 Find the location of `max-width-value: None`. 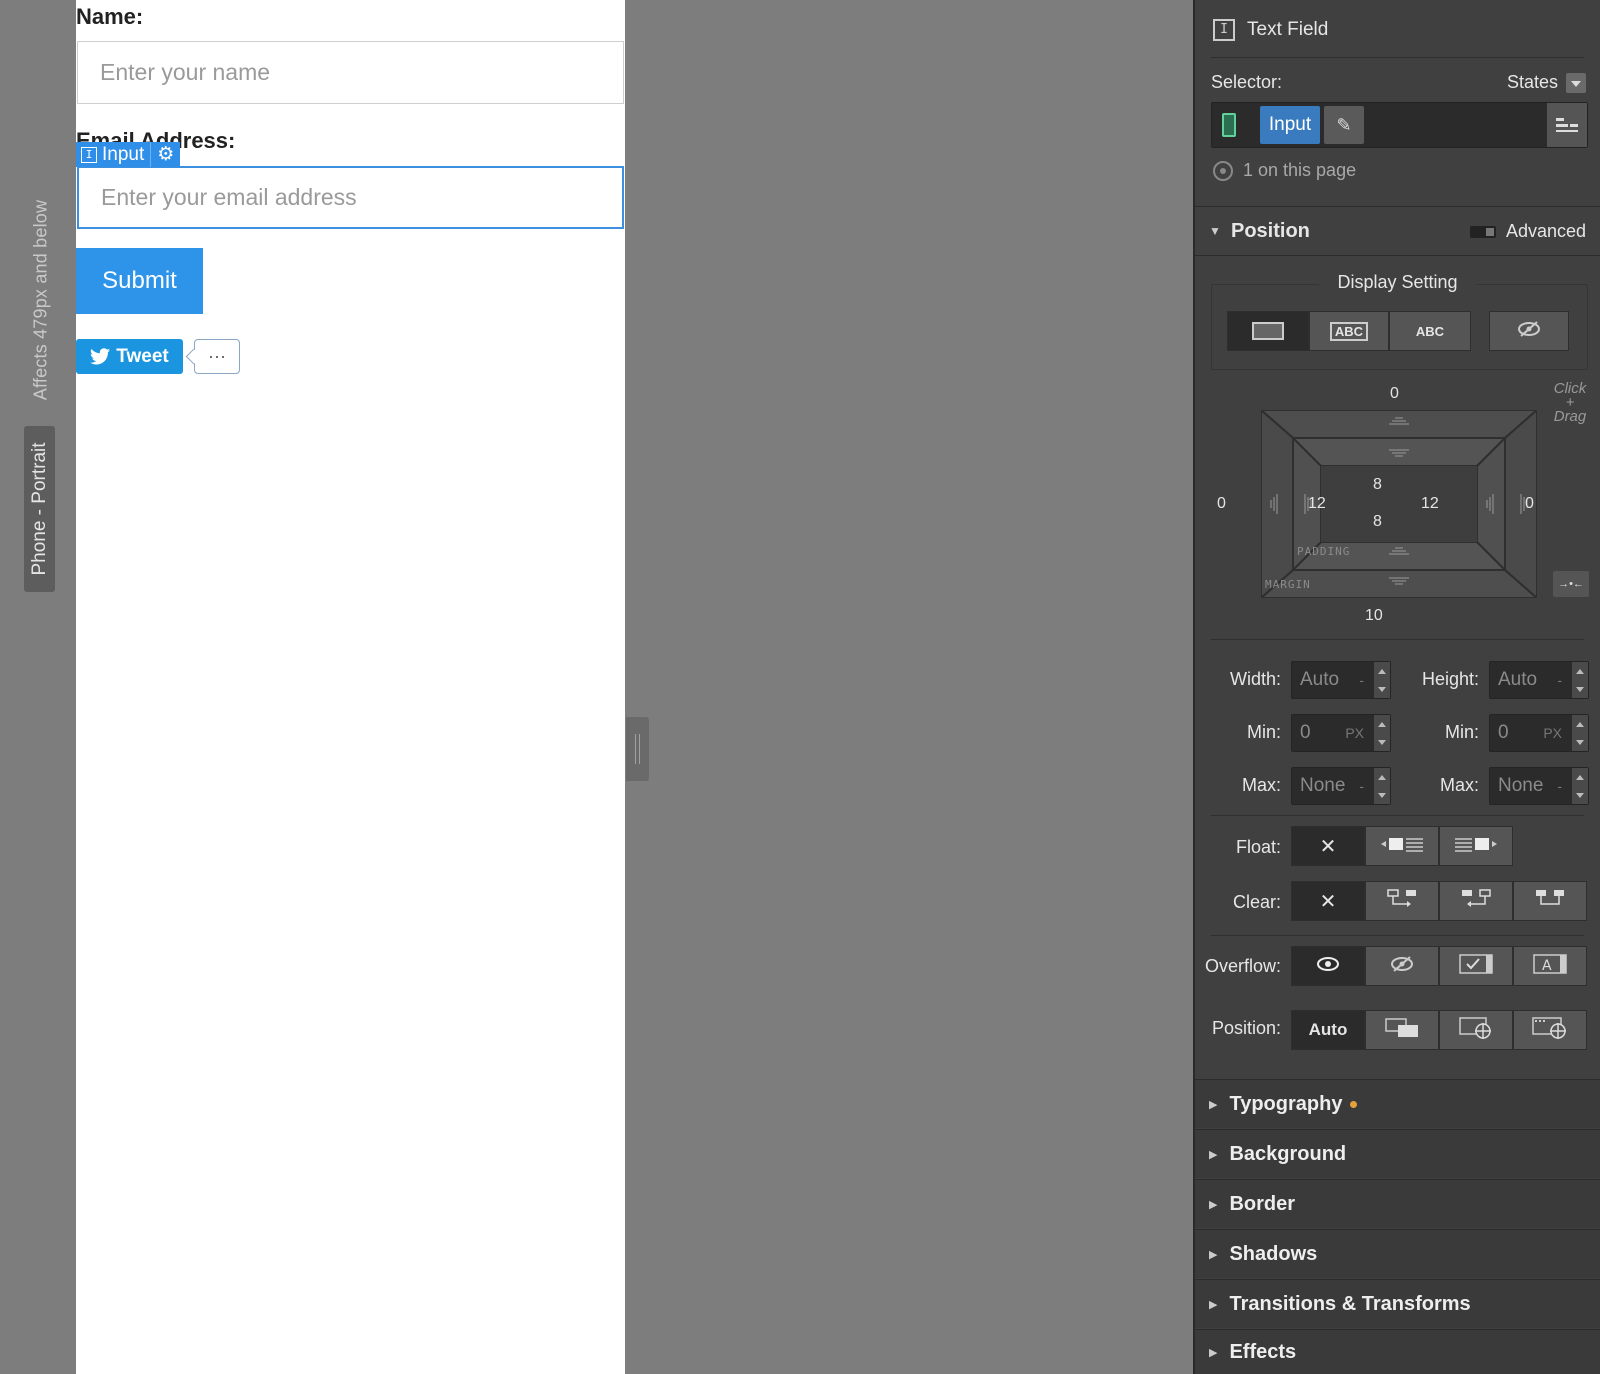

max-width-value: None is located at coordinates (1323, 785).